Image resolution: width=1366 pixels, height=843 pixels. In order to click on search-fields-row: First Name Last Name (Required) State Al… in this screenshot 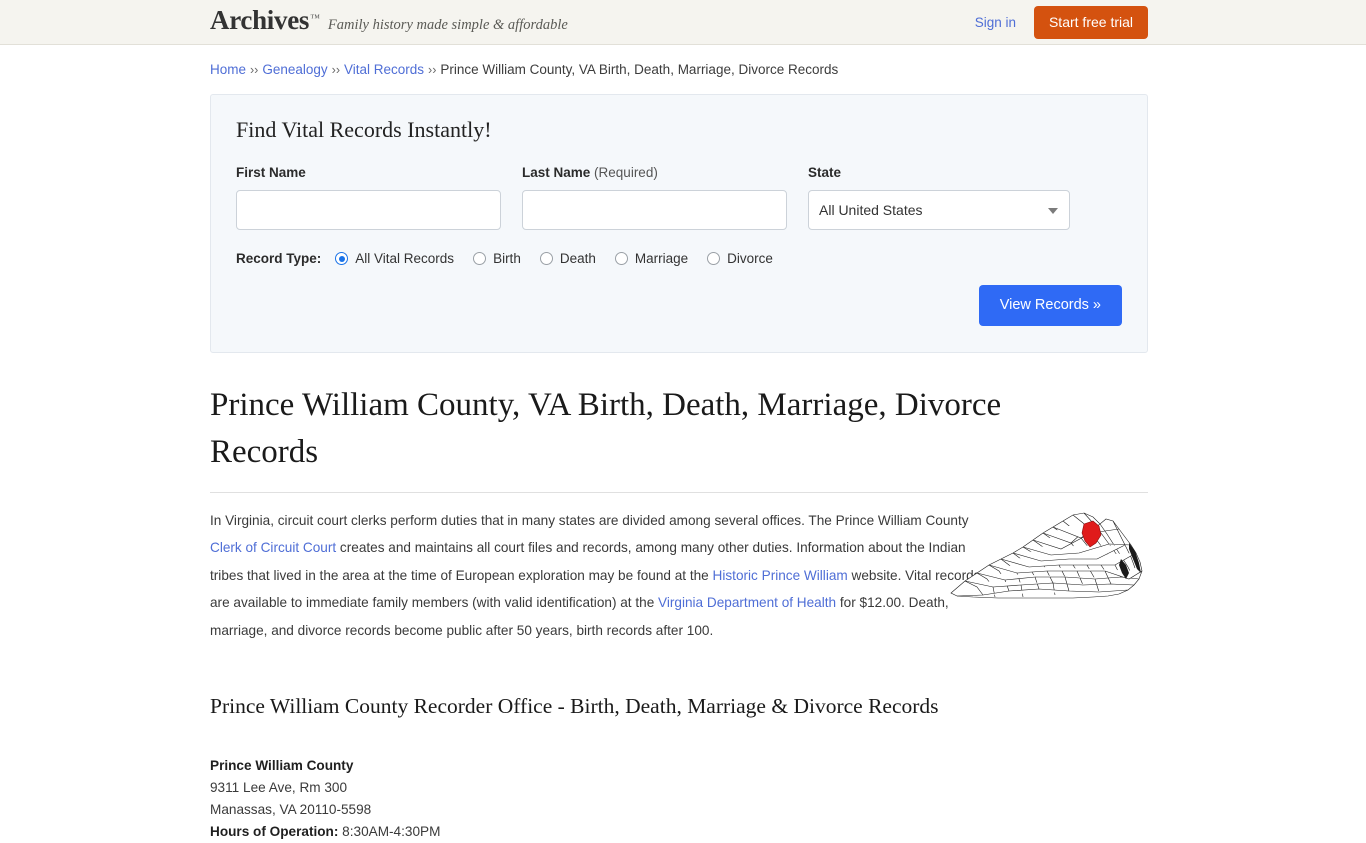, I will do `click(679, 197)`.